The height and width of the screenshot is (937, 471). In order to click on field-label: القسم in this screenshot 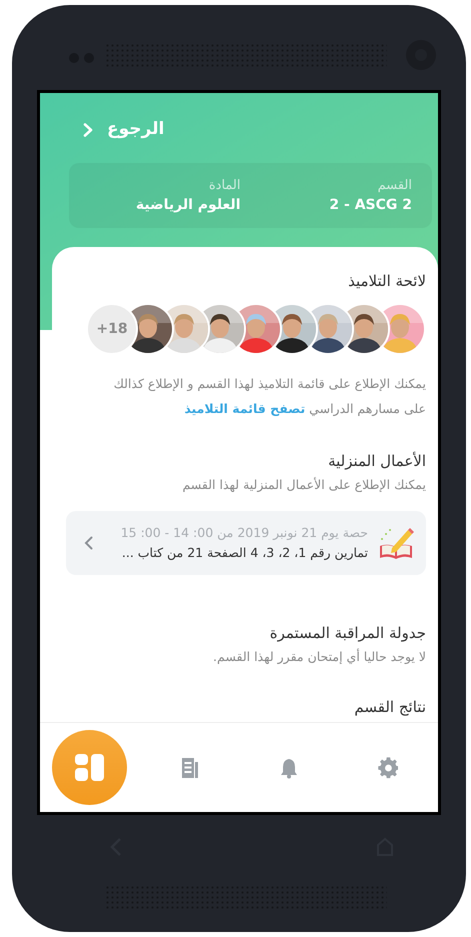, I will do `click(395, 185)`.